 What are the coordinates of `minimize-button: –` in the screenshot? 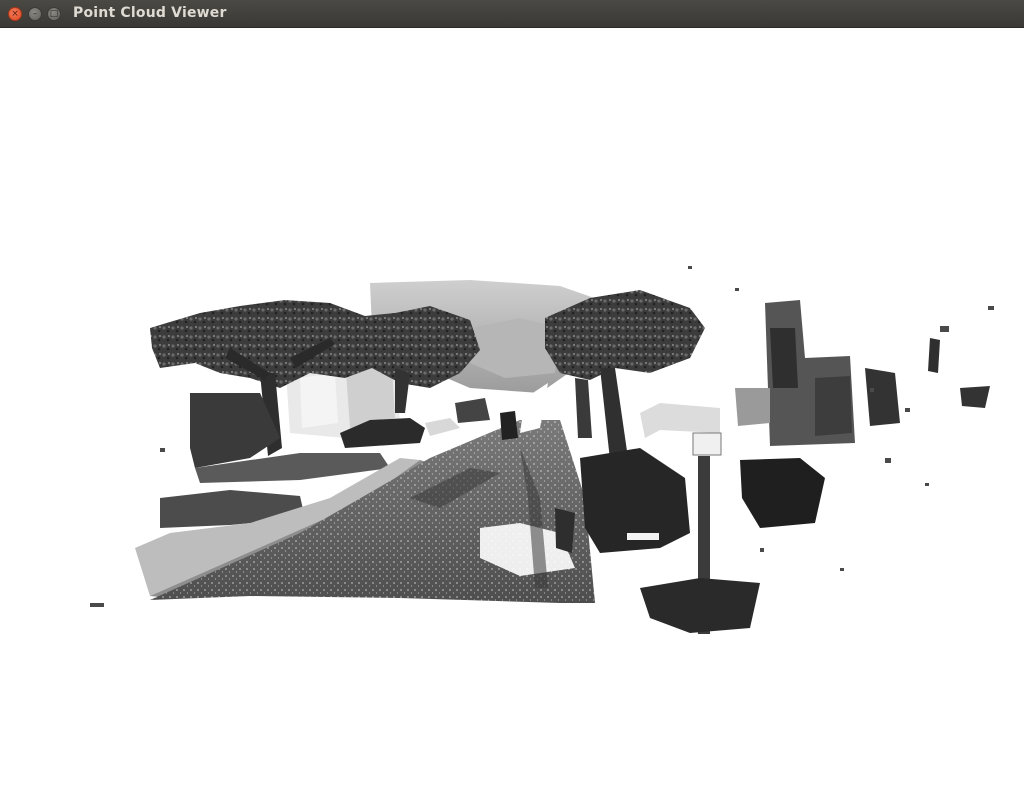 It's located at (35, 14).